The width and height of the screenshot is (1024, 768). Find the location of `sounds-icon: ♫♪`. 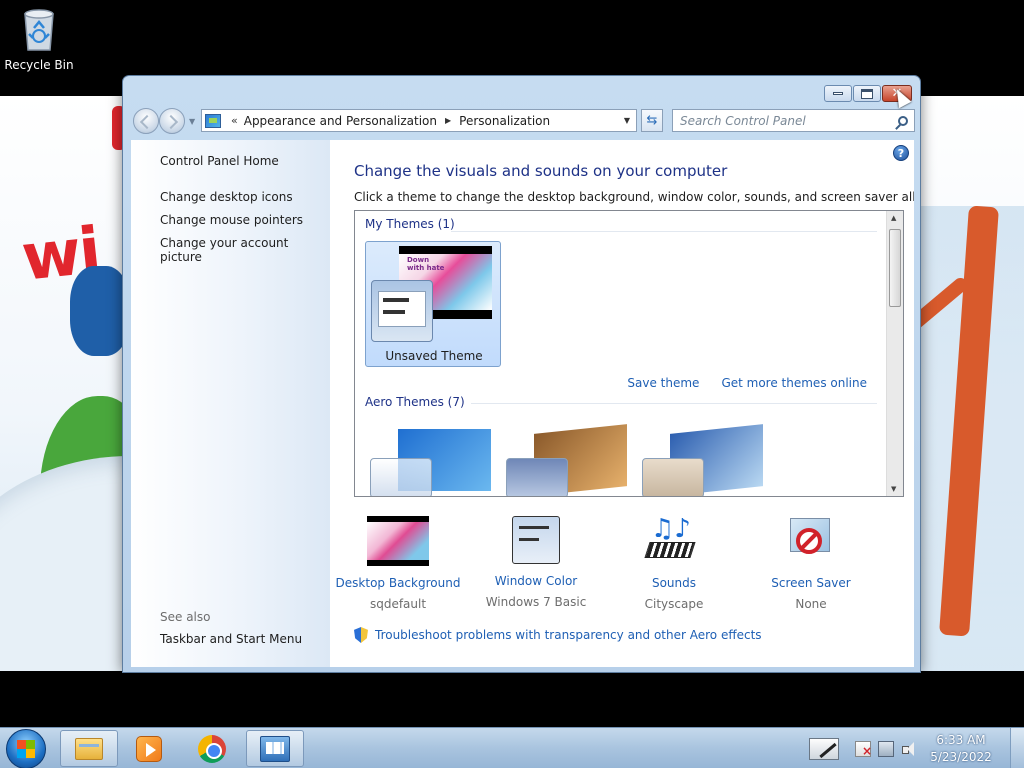

sounds-icon: ♫♪ is located at coordinates (674, 541).